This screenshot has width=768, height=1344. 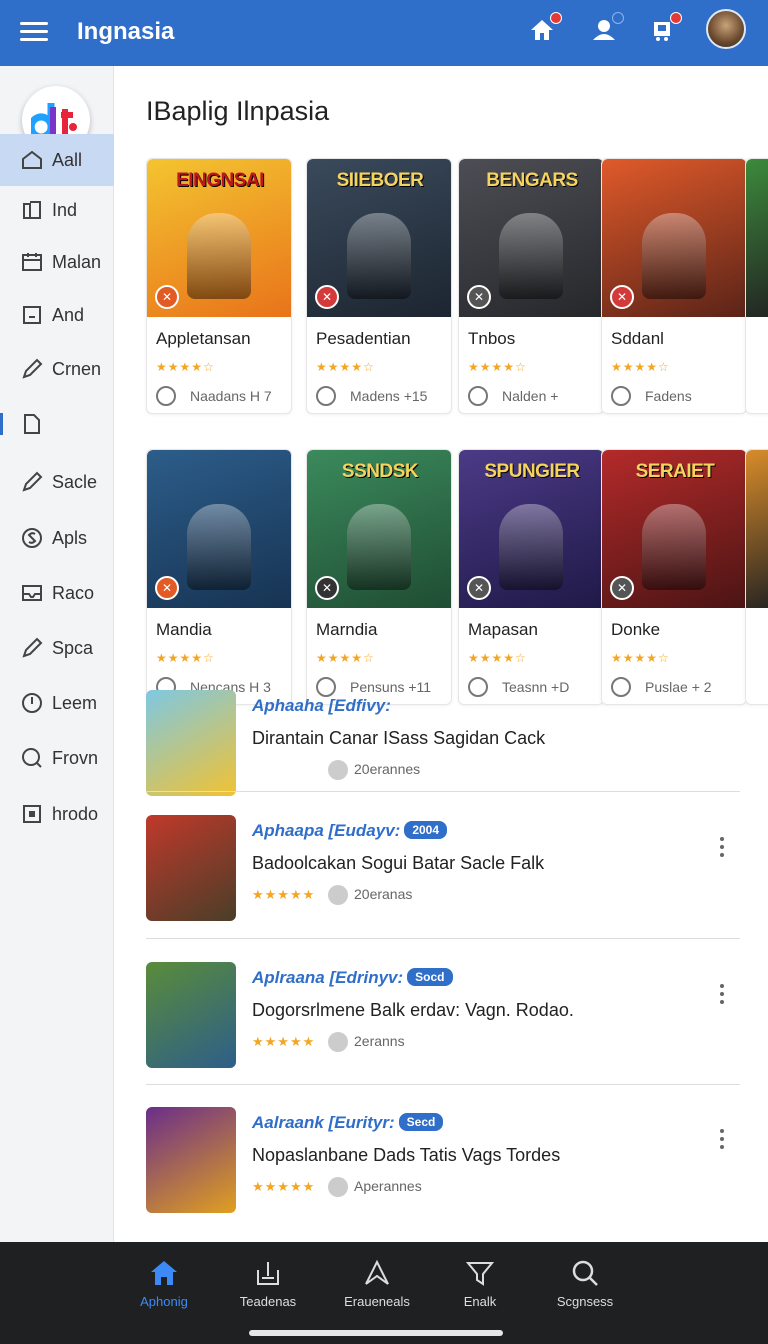 What do you see at coordinates (544, 29) in the screenshot?
I see `home-icon` at bounding box center [544, 29].